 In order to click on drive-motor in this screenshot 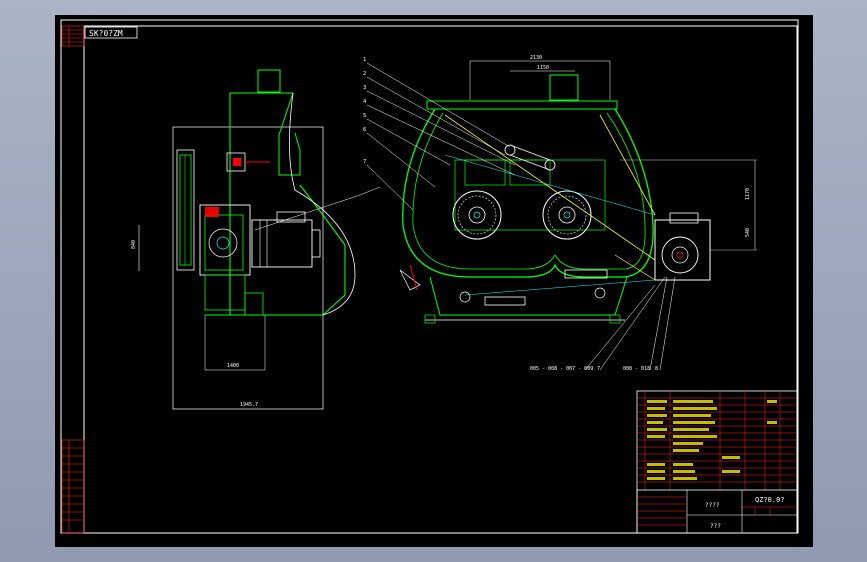, I will do `click(282, 243)`.